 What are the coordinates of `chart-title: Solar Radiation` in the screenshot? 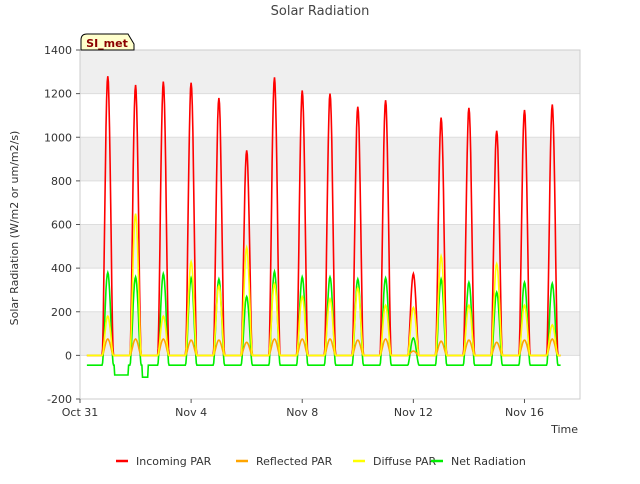 It's located at (320, 11).